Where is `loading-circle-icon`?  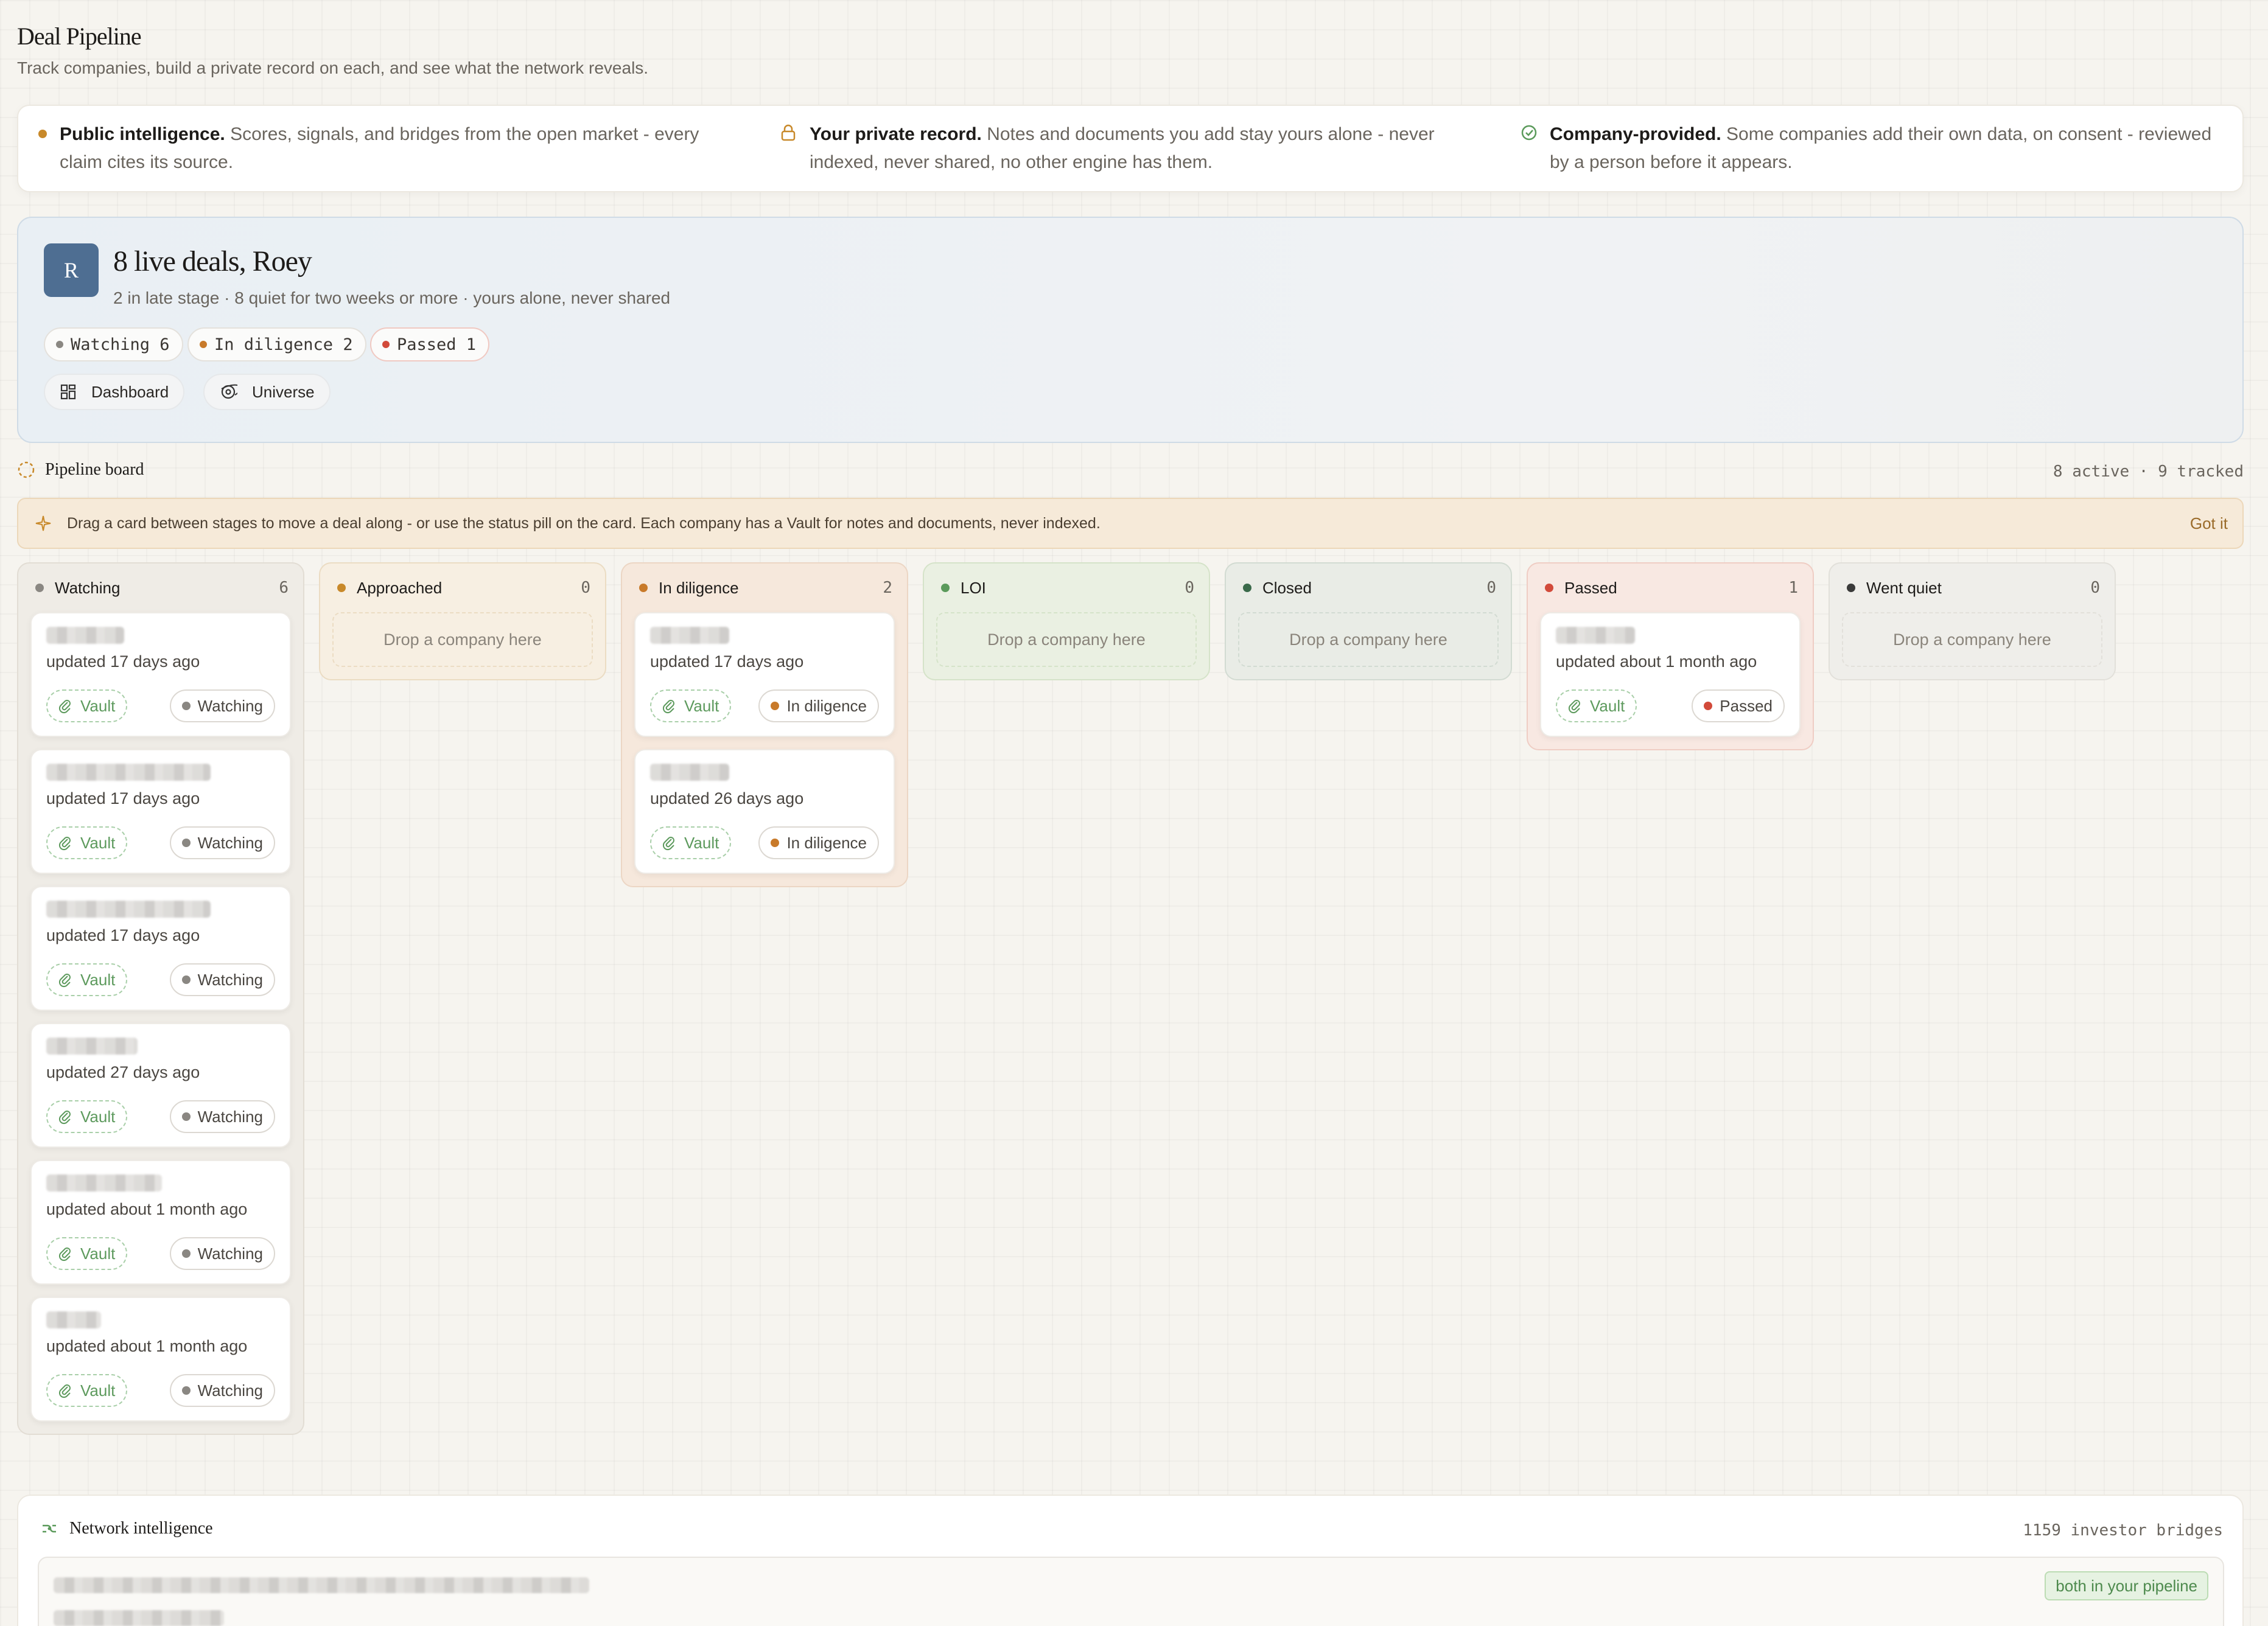
loading-circle-icon is located at coordinates (26, 469).